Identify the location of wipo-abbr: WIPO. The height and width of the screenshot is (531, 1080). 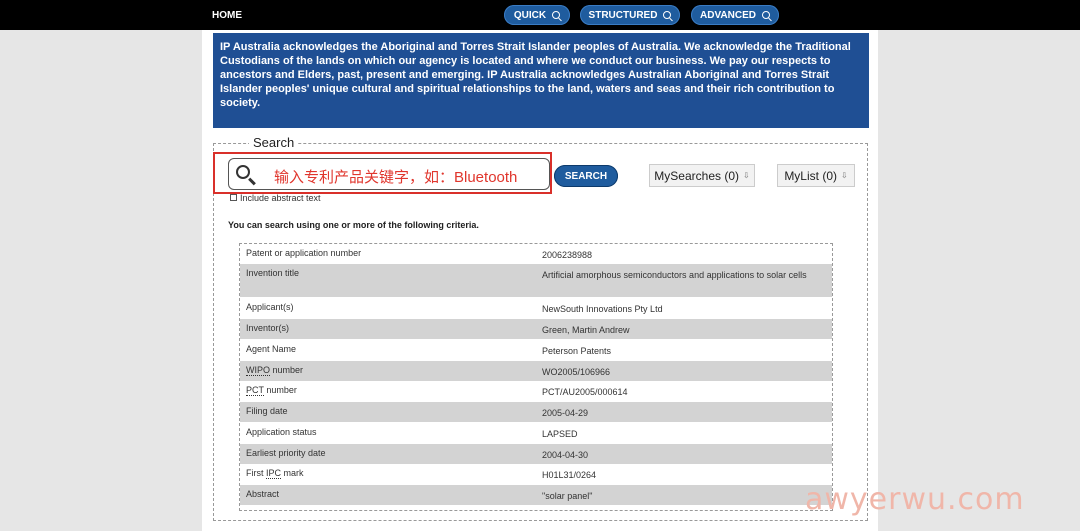
(258, 370).